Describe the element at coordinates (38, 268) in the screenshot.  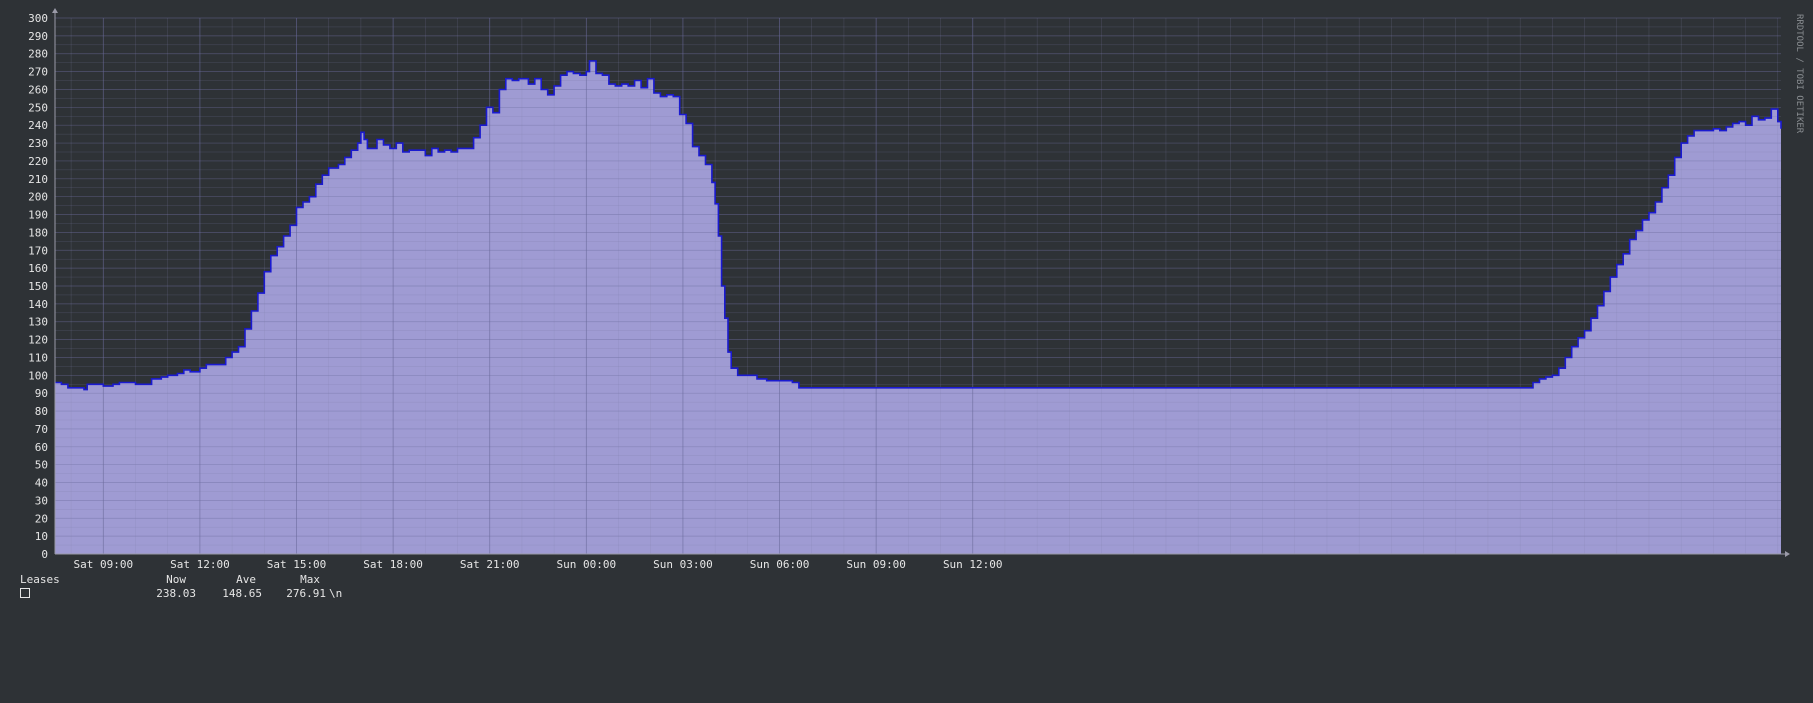
I see `y-tick-label: 160` at that location.